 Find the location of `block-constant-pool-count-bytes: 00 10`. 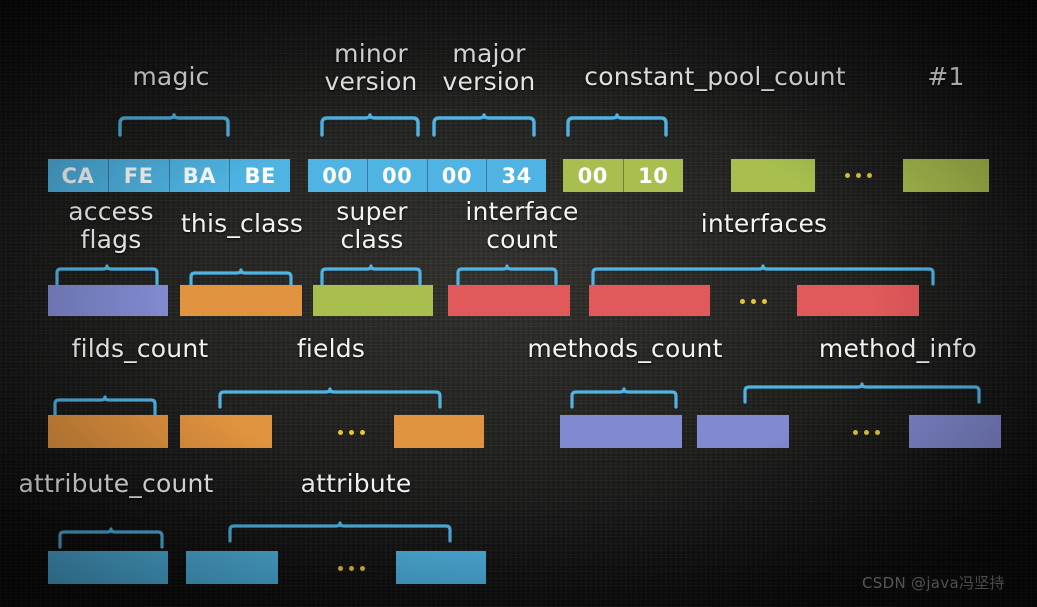

block-constant-pool-count-bytes: 00 10 is located at coordinates (623, 175).